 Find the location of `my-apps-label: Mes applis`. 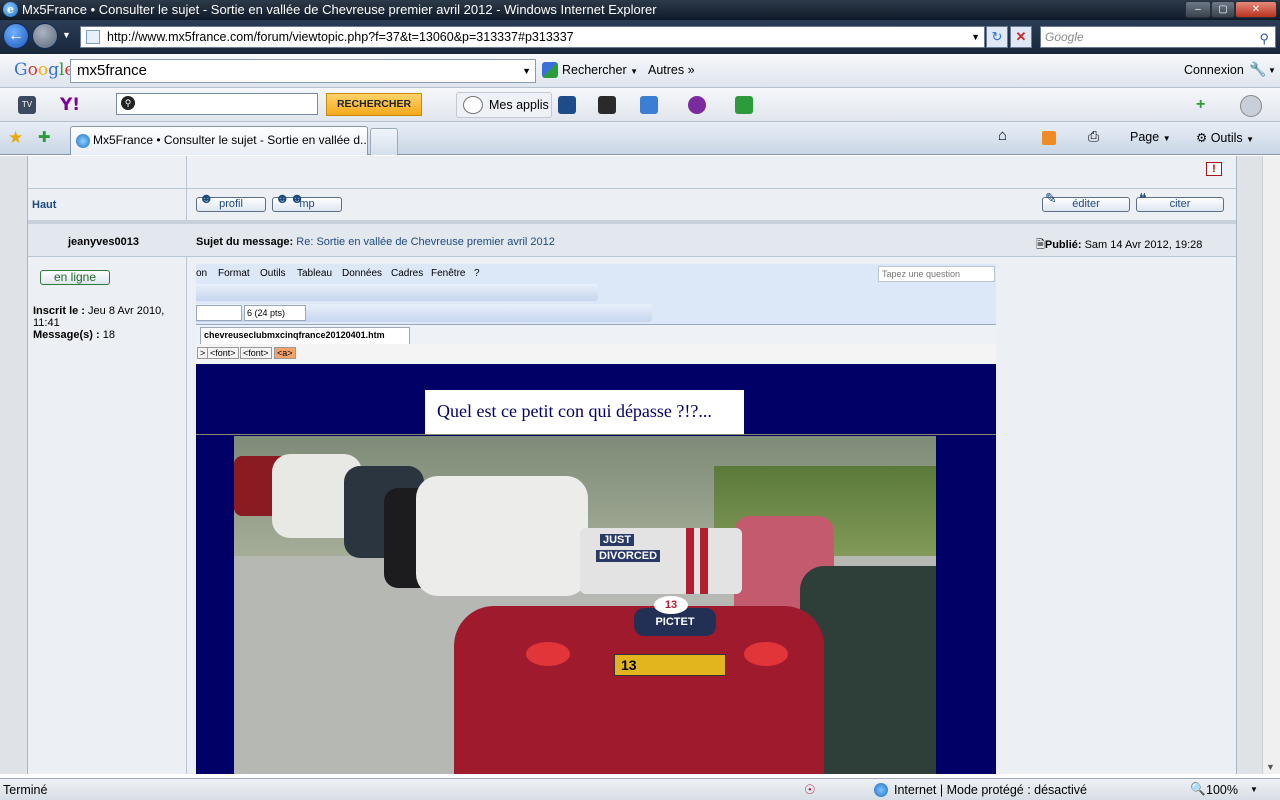

my-apps-label: Mes applis is located at coordinates (519, 105).